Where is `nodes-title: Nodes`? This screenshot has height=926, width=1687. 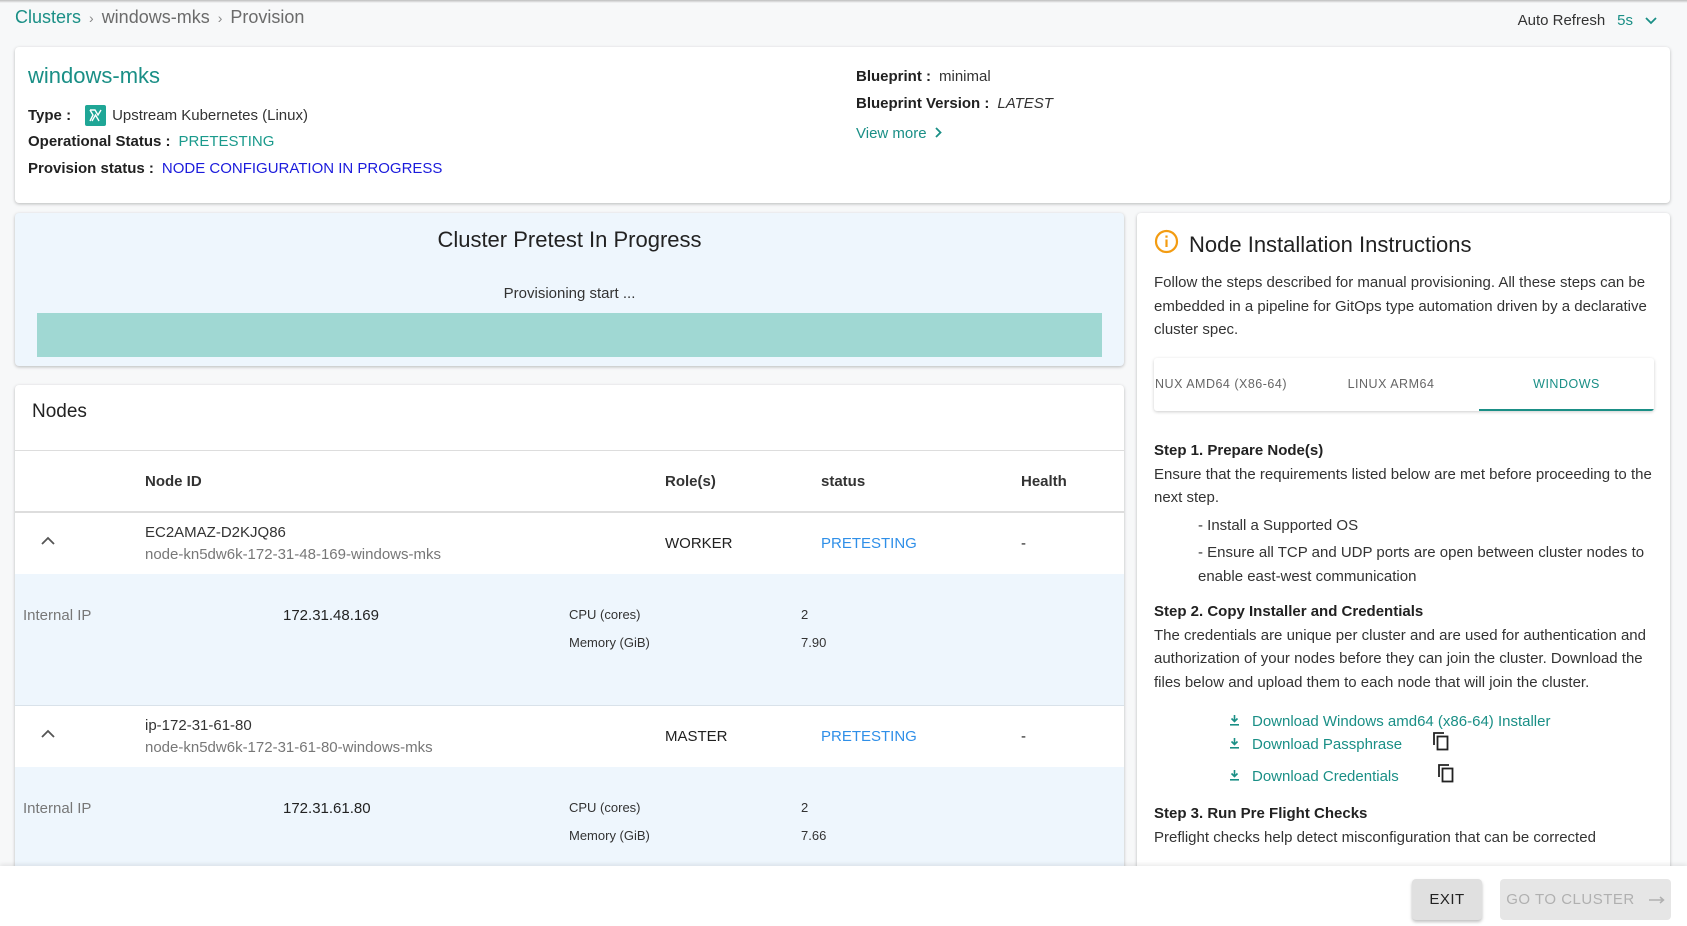
nodes-title: Nodes is located at coordinates (59, 411).